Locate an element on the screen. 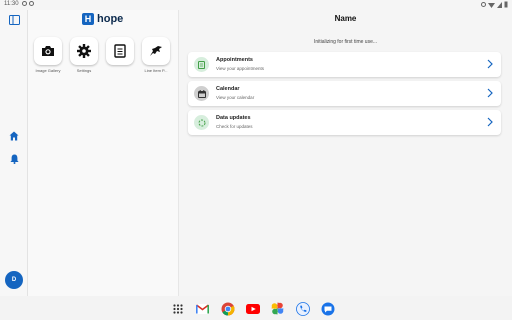 The width and height of the screenshot is (512, 320). card-title: Data updates is located at coordinates (233, 118).